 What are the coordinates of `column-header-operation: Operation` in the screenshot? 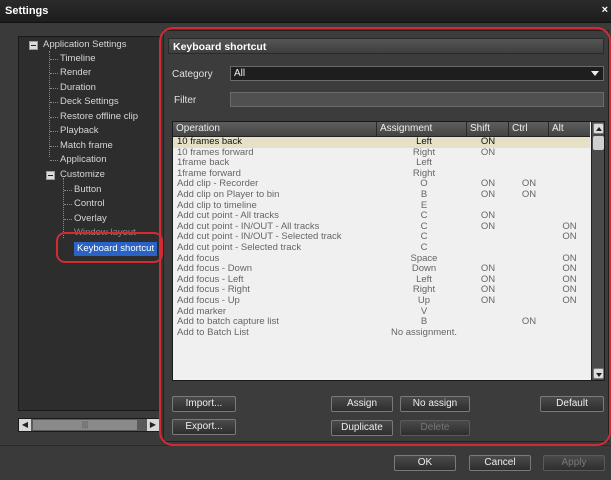 It's located at (275, 129).